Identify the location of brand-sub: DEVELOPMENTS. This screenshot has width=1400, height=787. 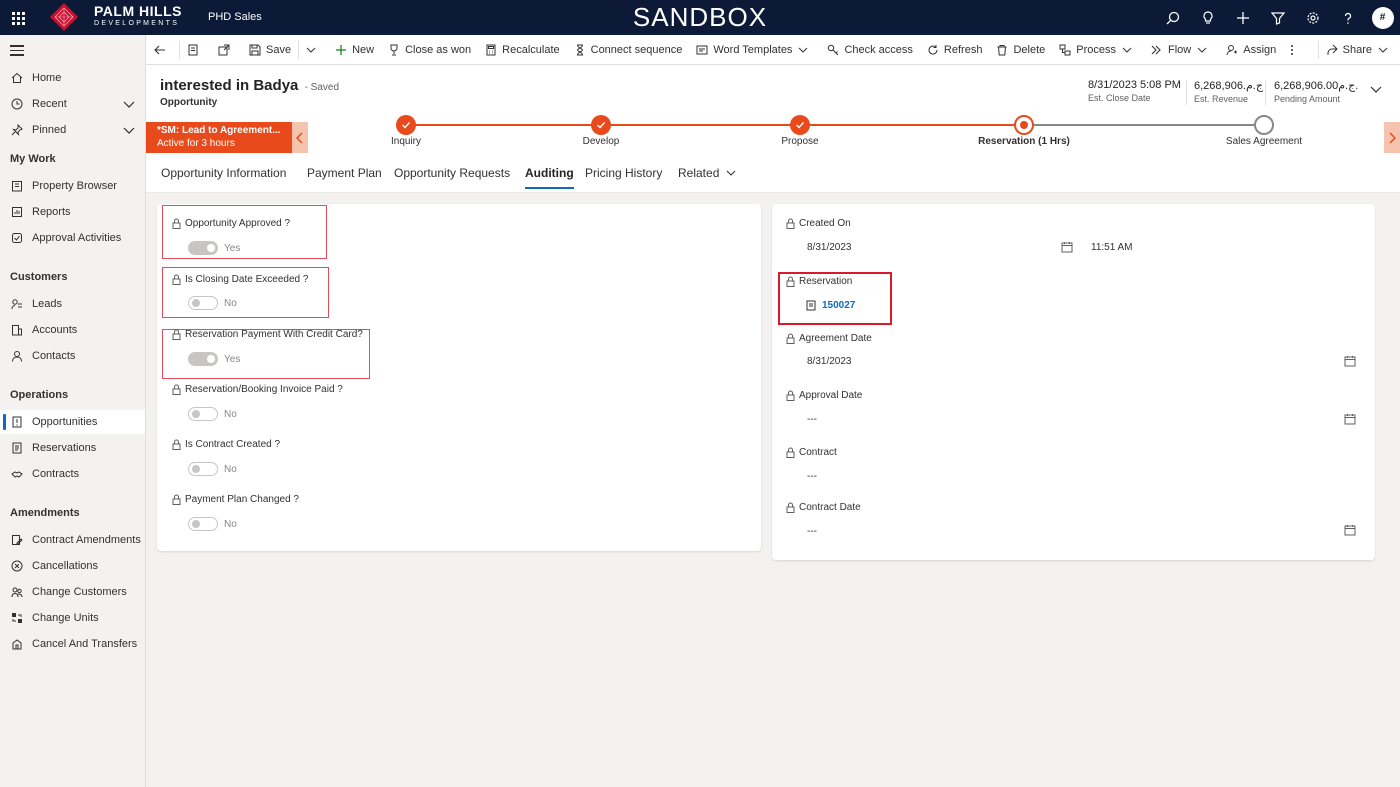
(137, 23).